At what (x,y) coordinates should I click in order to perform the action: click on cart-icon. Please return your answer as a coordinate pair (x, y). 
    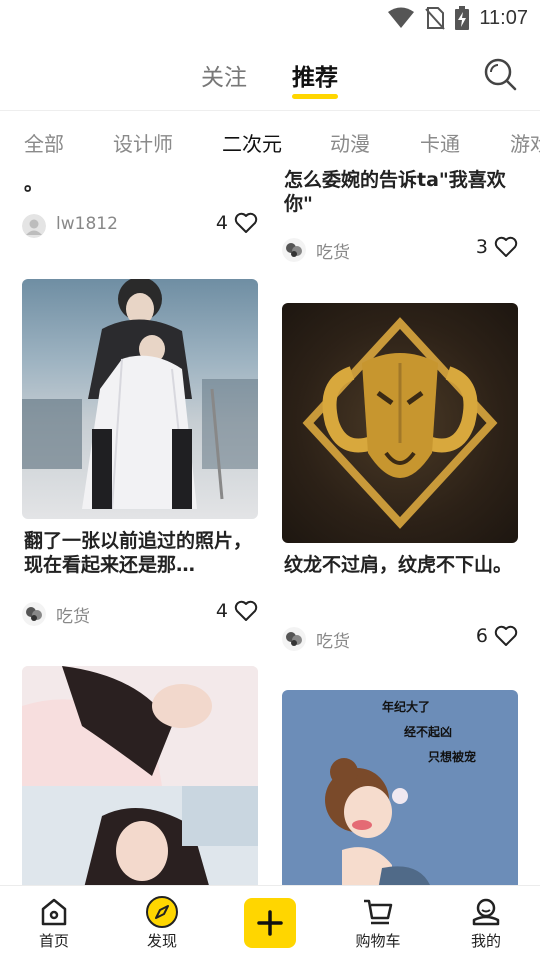
    Looking at the image, I should click on (378, 912).